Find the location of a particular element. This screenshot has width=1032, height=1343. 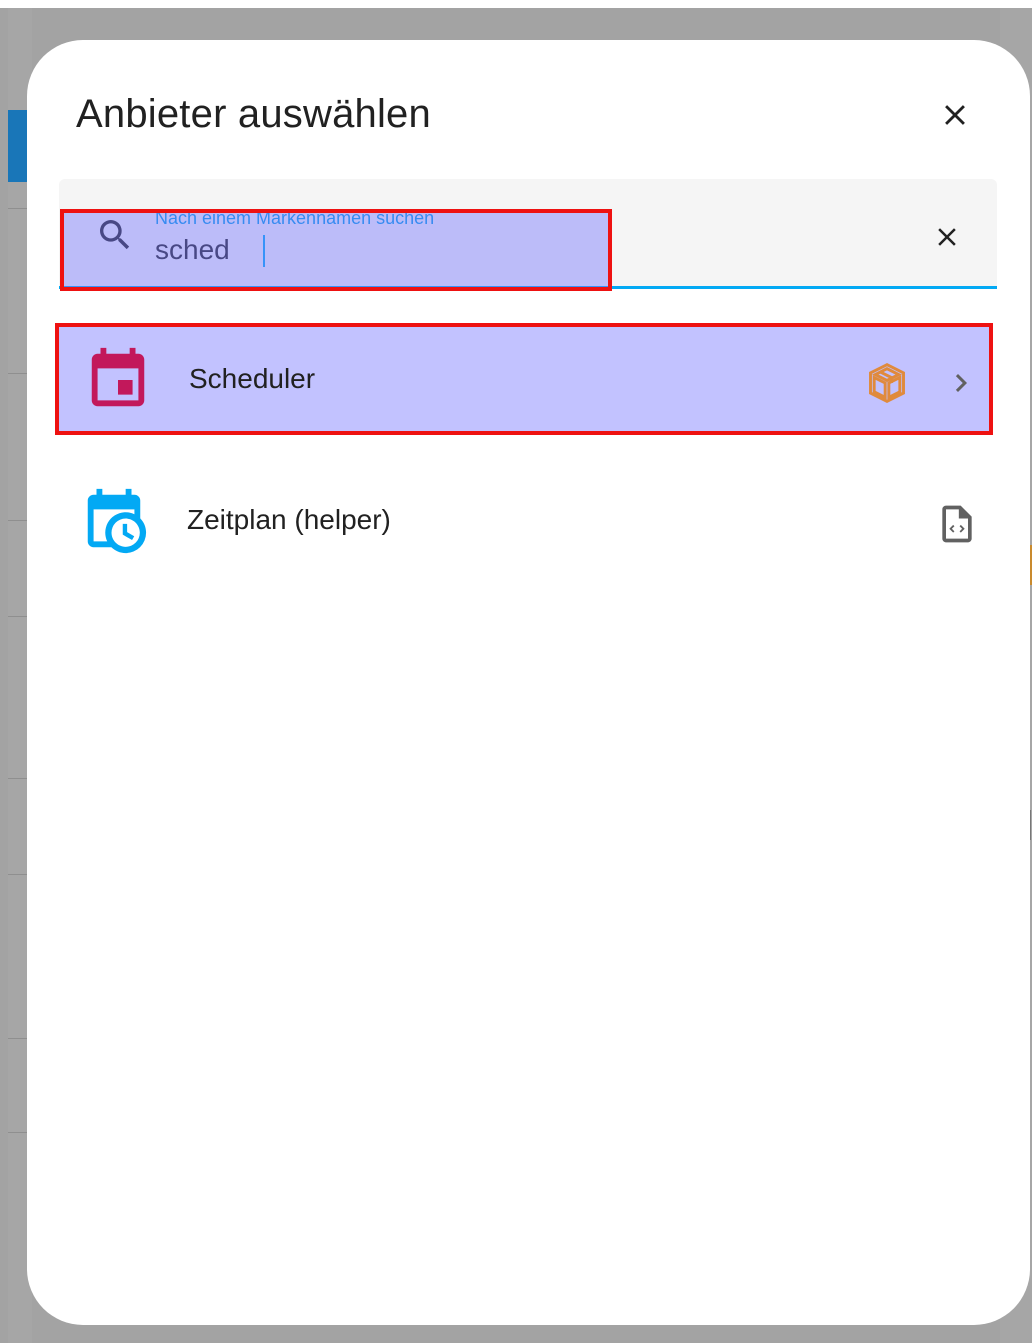

close-button is located at coordinates (955, 115).